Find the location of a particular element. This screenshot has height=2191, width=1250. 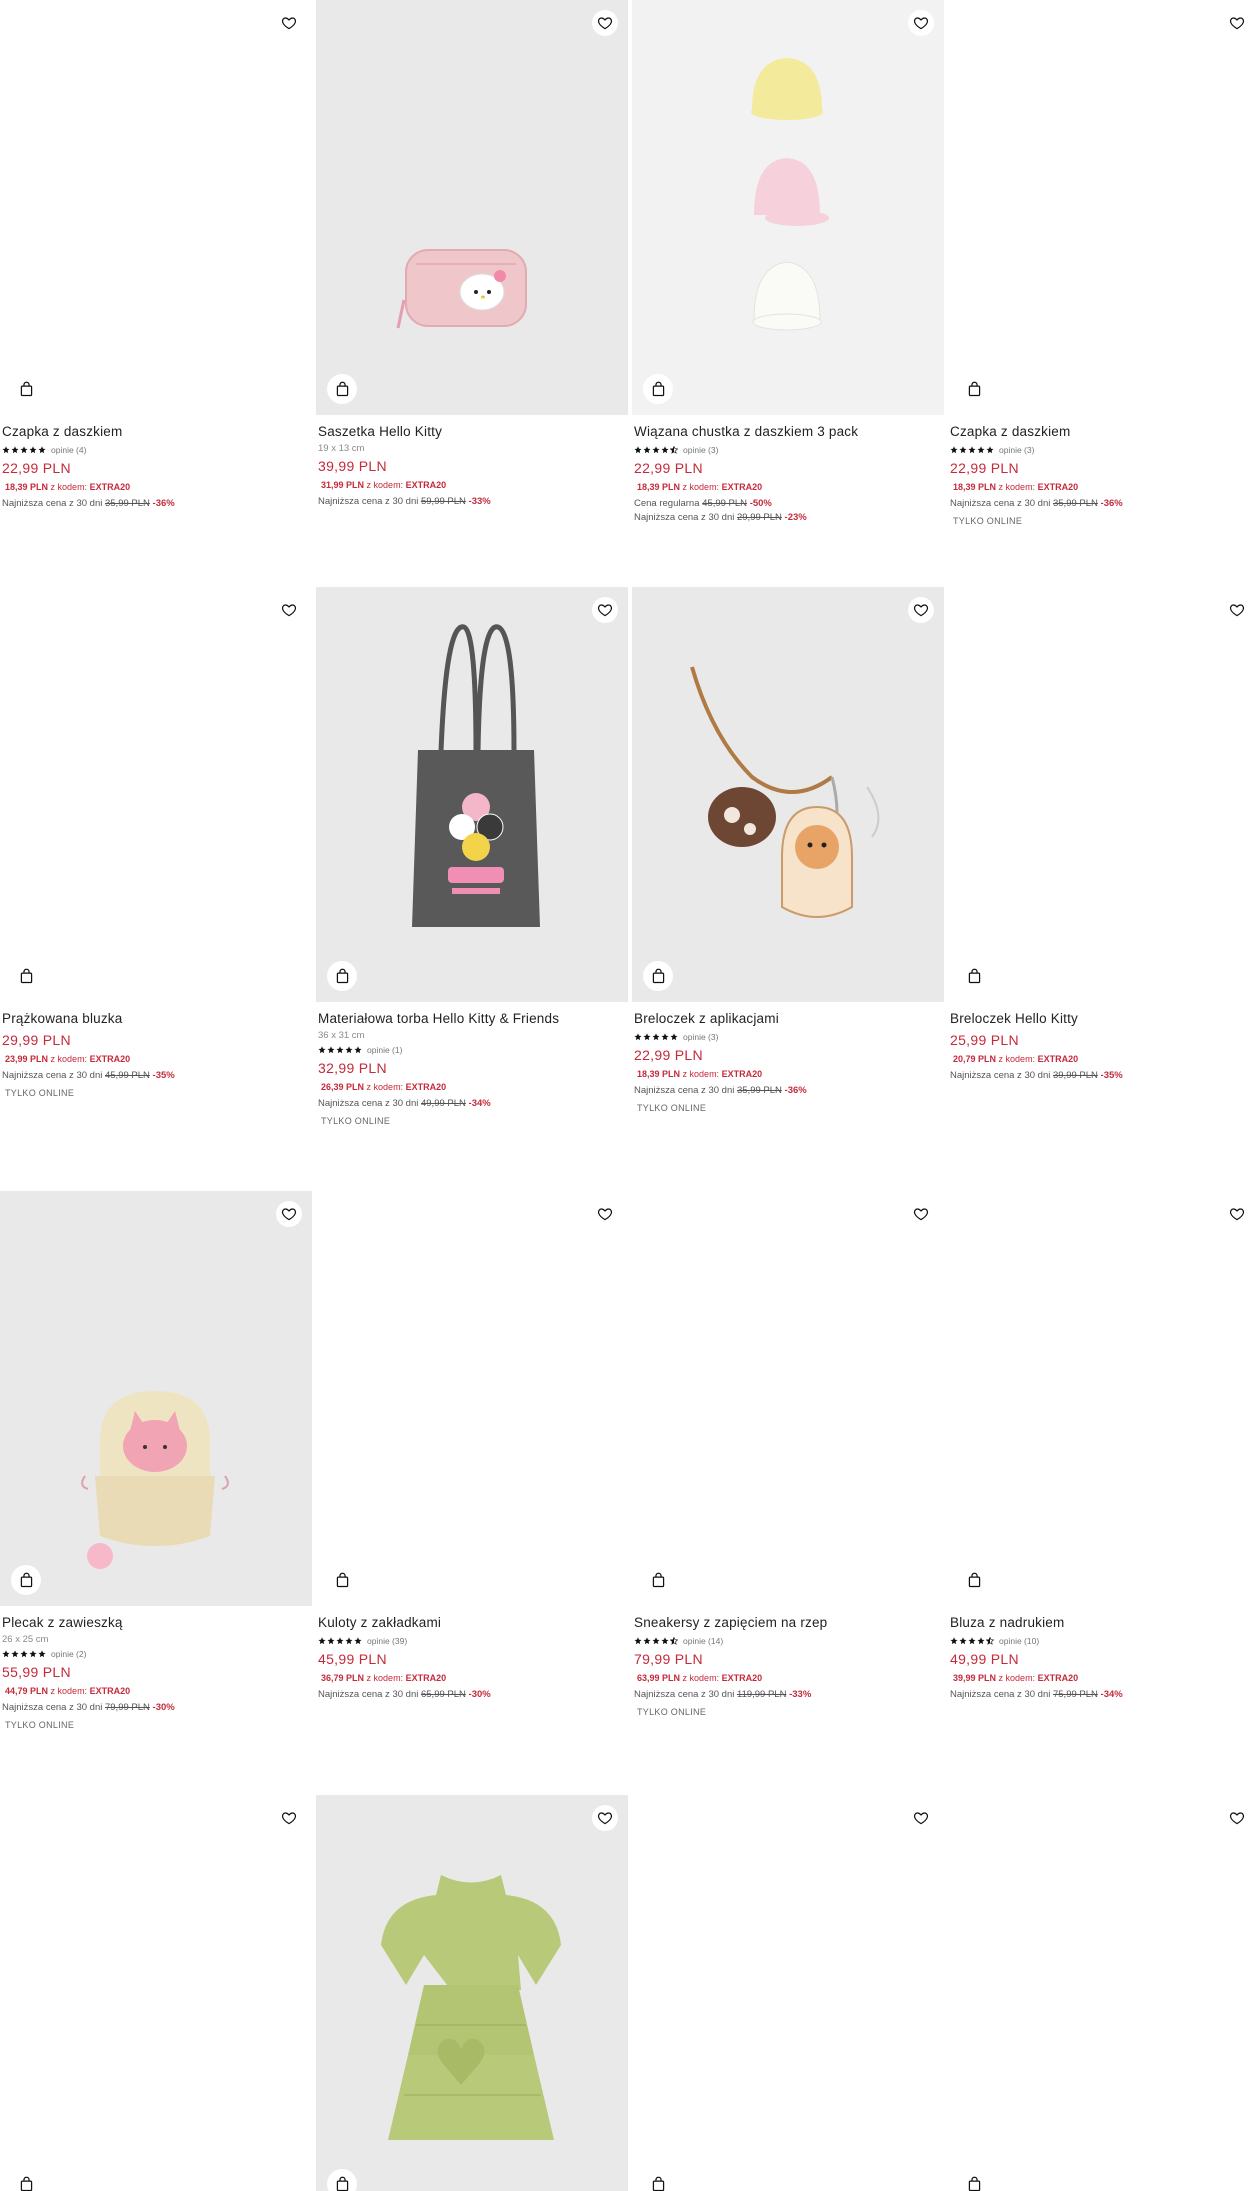

product-name: Plecak z zawieszką is located at coordinates (156, 1623).